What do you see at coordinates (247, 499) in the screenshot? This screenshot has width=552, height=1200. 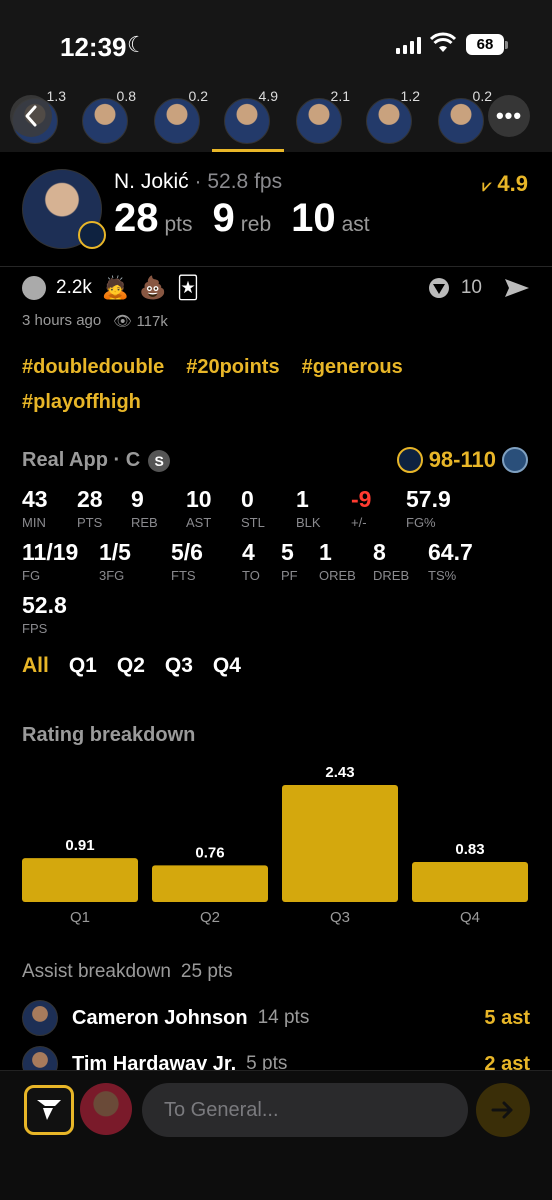 I see `stat-value: 0` at bounding box center [247, 499].